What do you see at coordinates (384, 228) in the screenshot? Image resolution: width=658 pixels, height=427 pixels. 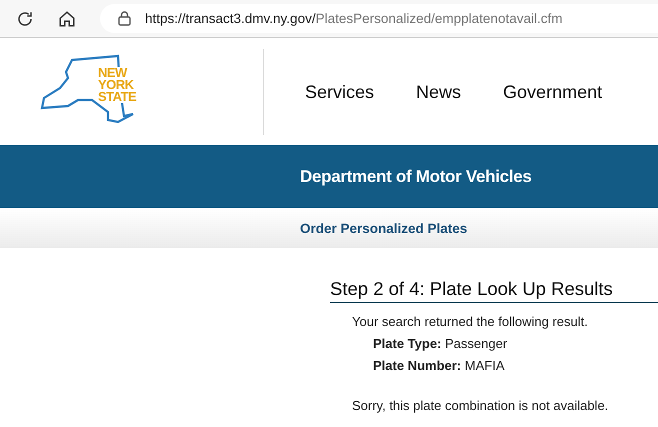 I see `subnav-link: Order Personalized Plates` at bounding box center [384, 228].